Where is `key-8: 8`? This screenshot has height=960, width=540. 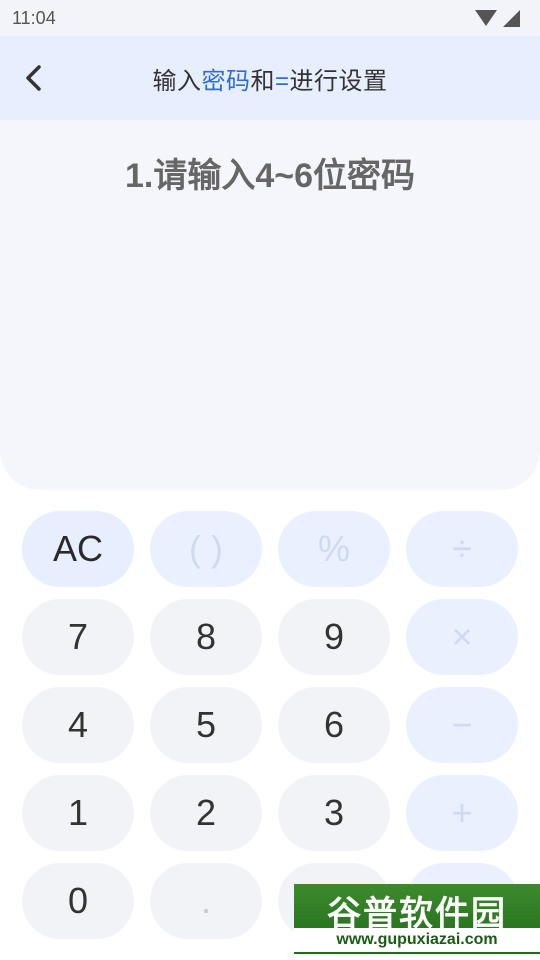 key-8: 8 is located at coordinates (206, 637).